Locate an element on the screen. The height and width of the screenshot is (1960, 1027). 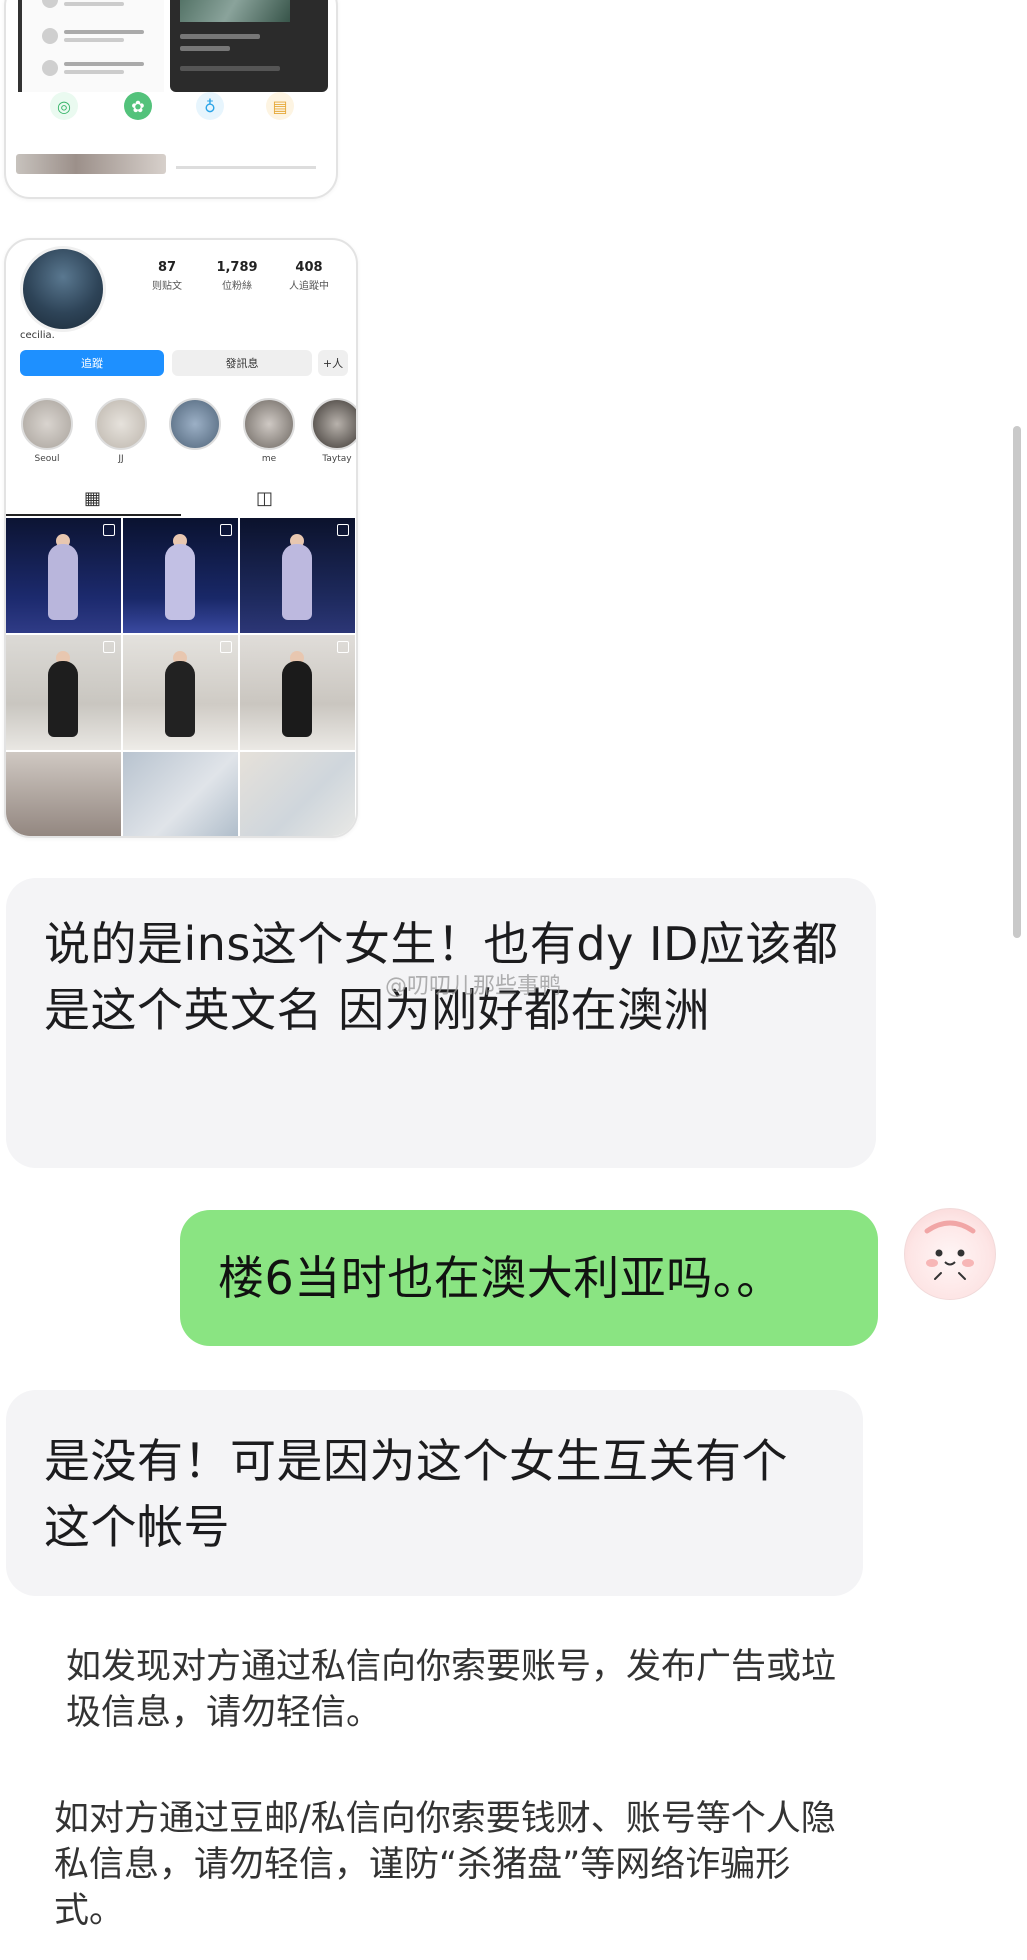
message-button: 發訊息 is located at coordinates (242, 363).